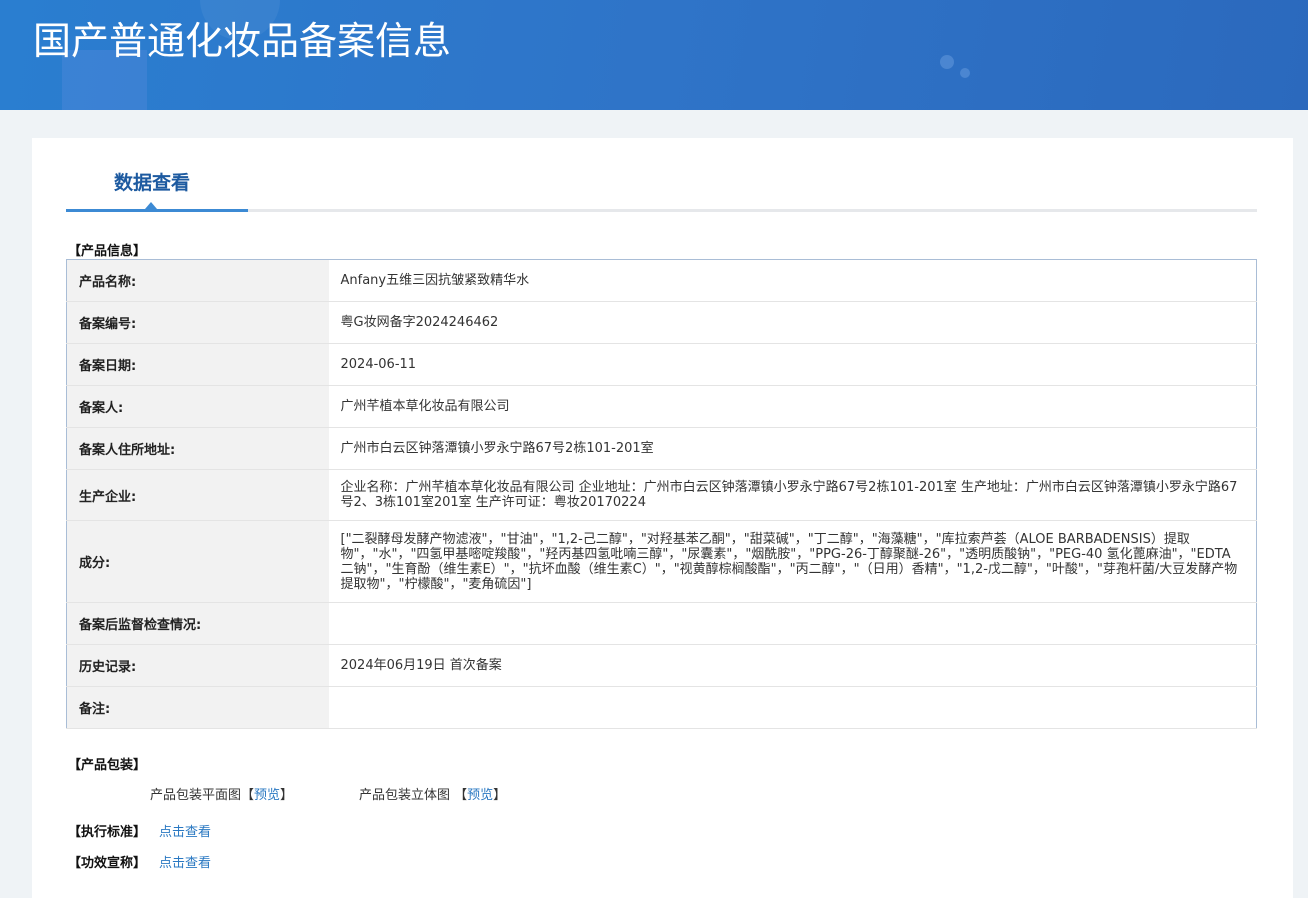 The image size is (1308, 898). I want to click on row-value: 2024-06-11, so click(792, 364).